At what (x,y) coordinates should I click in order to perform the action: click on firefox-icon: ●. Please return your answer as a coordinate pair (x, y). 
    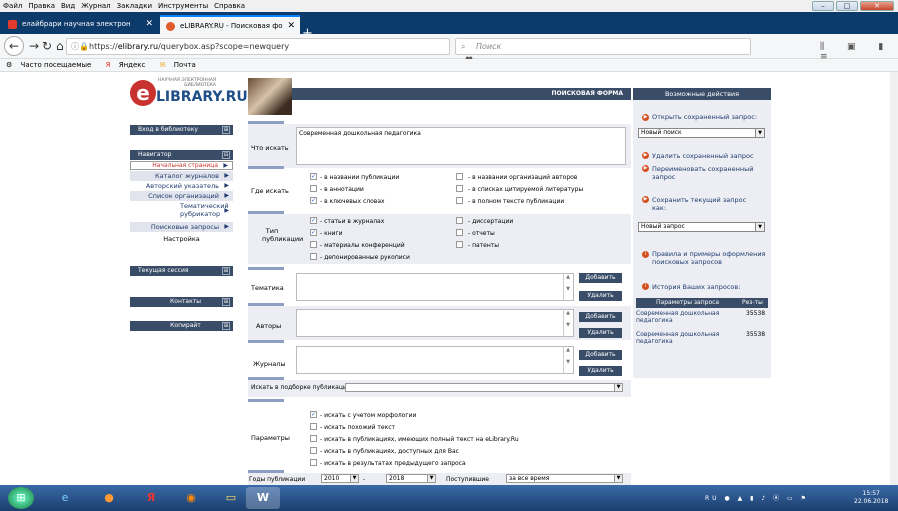
    Looking at the image, I should click on (109, 498).